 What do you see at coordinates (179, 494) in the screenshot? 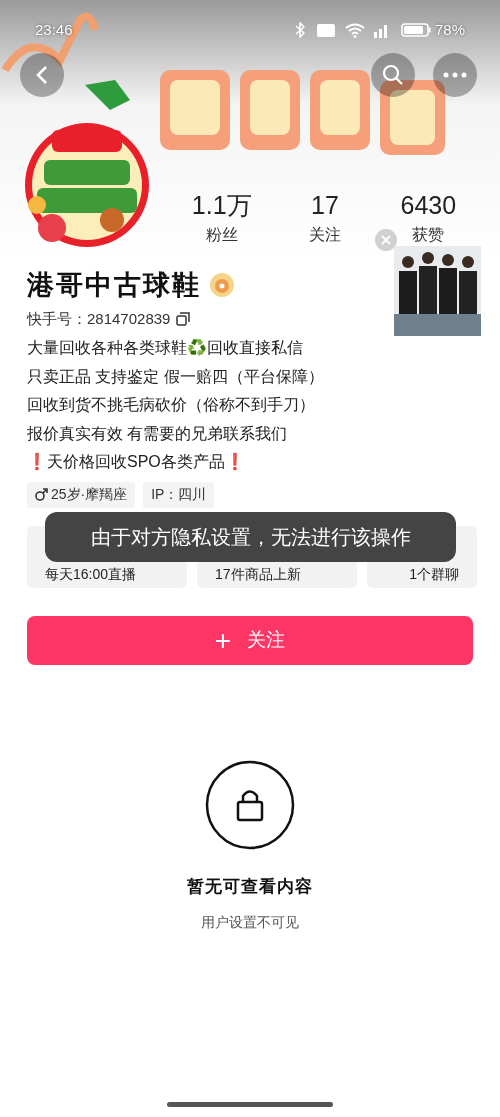
I see `profile-tag: IP：四川` at bounding box center [179, 494].